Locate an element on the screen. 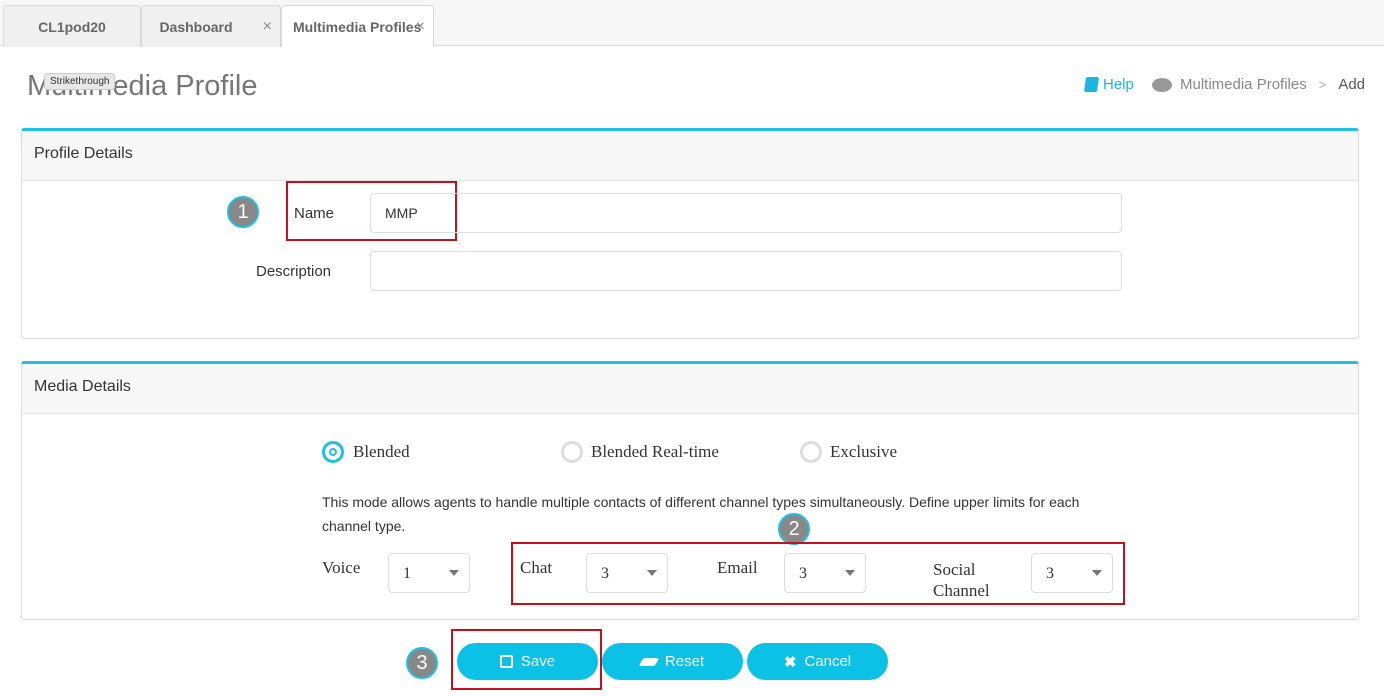 The width and height of the screenshot is (1384, 696). cancel-button: ✖ Cancel is located at coordinates (817, 661).